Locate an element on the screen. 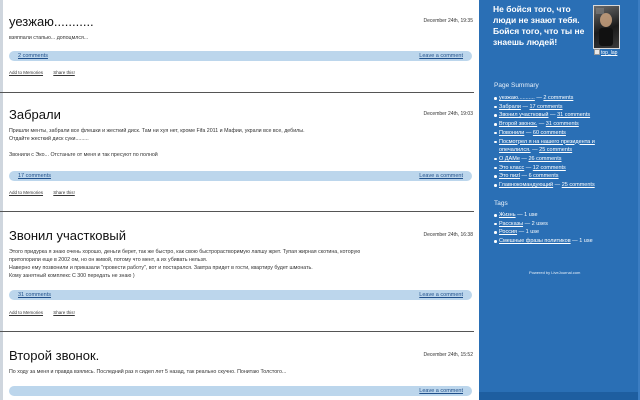  list-item: Главнокомандующий — 25 comments is located at coordinates (566, 185).